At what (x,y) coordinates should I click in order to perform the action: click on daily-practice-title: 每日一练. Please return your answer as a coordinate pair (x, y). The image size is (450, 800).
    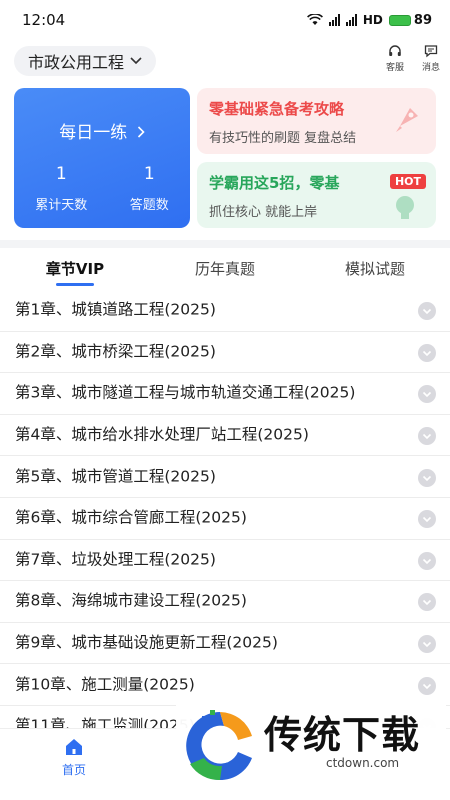
    Looking at the image, I should click on (102, 130).